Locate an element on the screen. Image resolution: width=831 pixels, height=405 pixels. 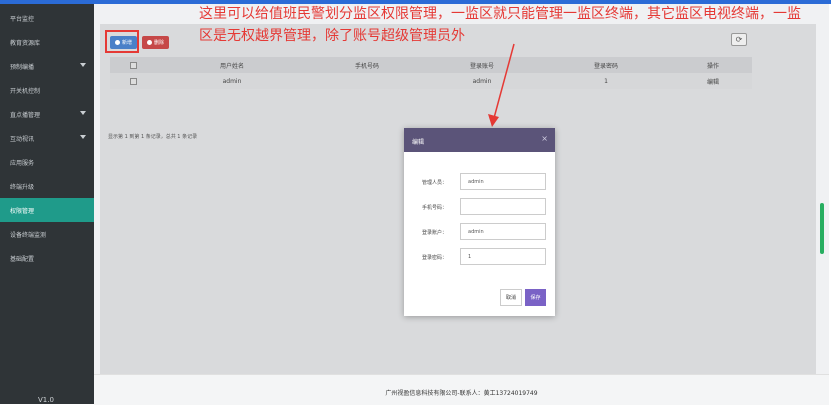
table-empty-row is located at coordinates (431, 97).